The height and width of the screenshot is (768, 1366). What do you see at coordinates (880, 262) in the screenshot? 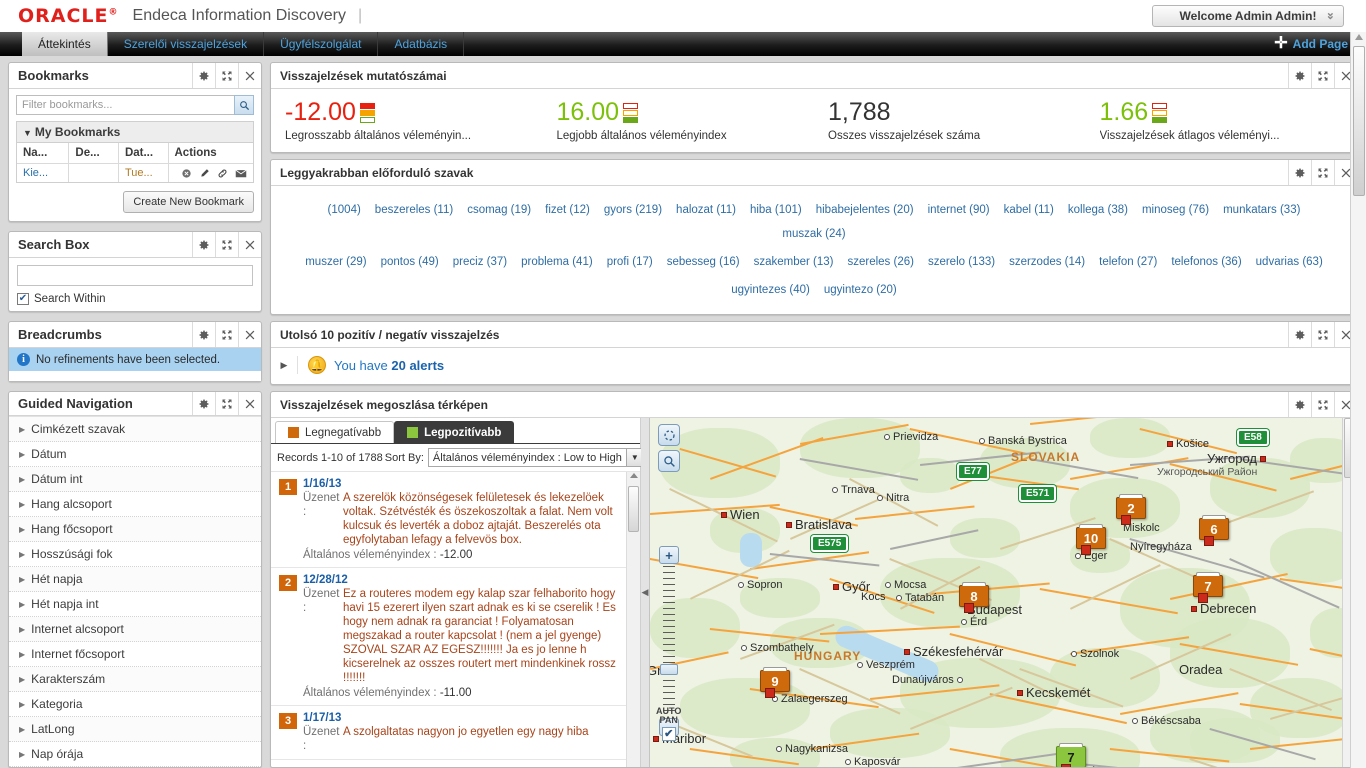
I see `word-cloud-term: szereles (26)` at bounding box center [880, 262].